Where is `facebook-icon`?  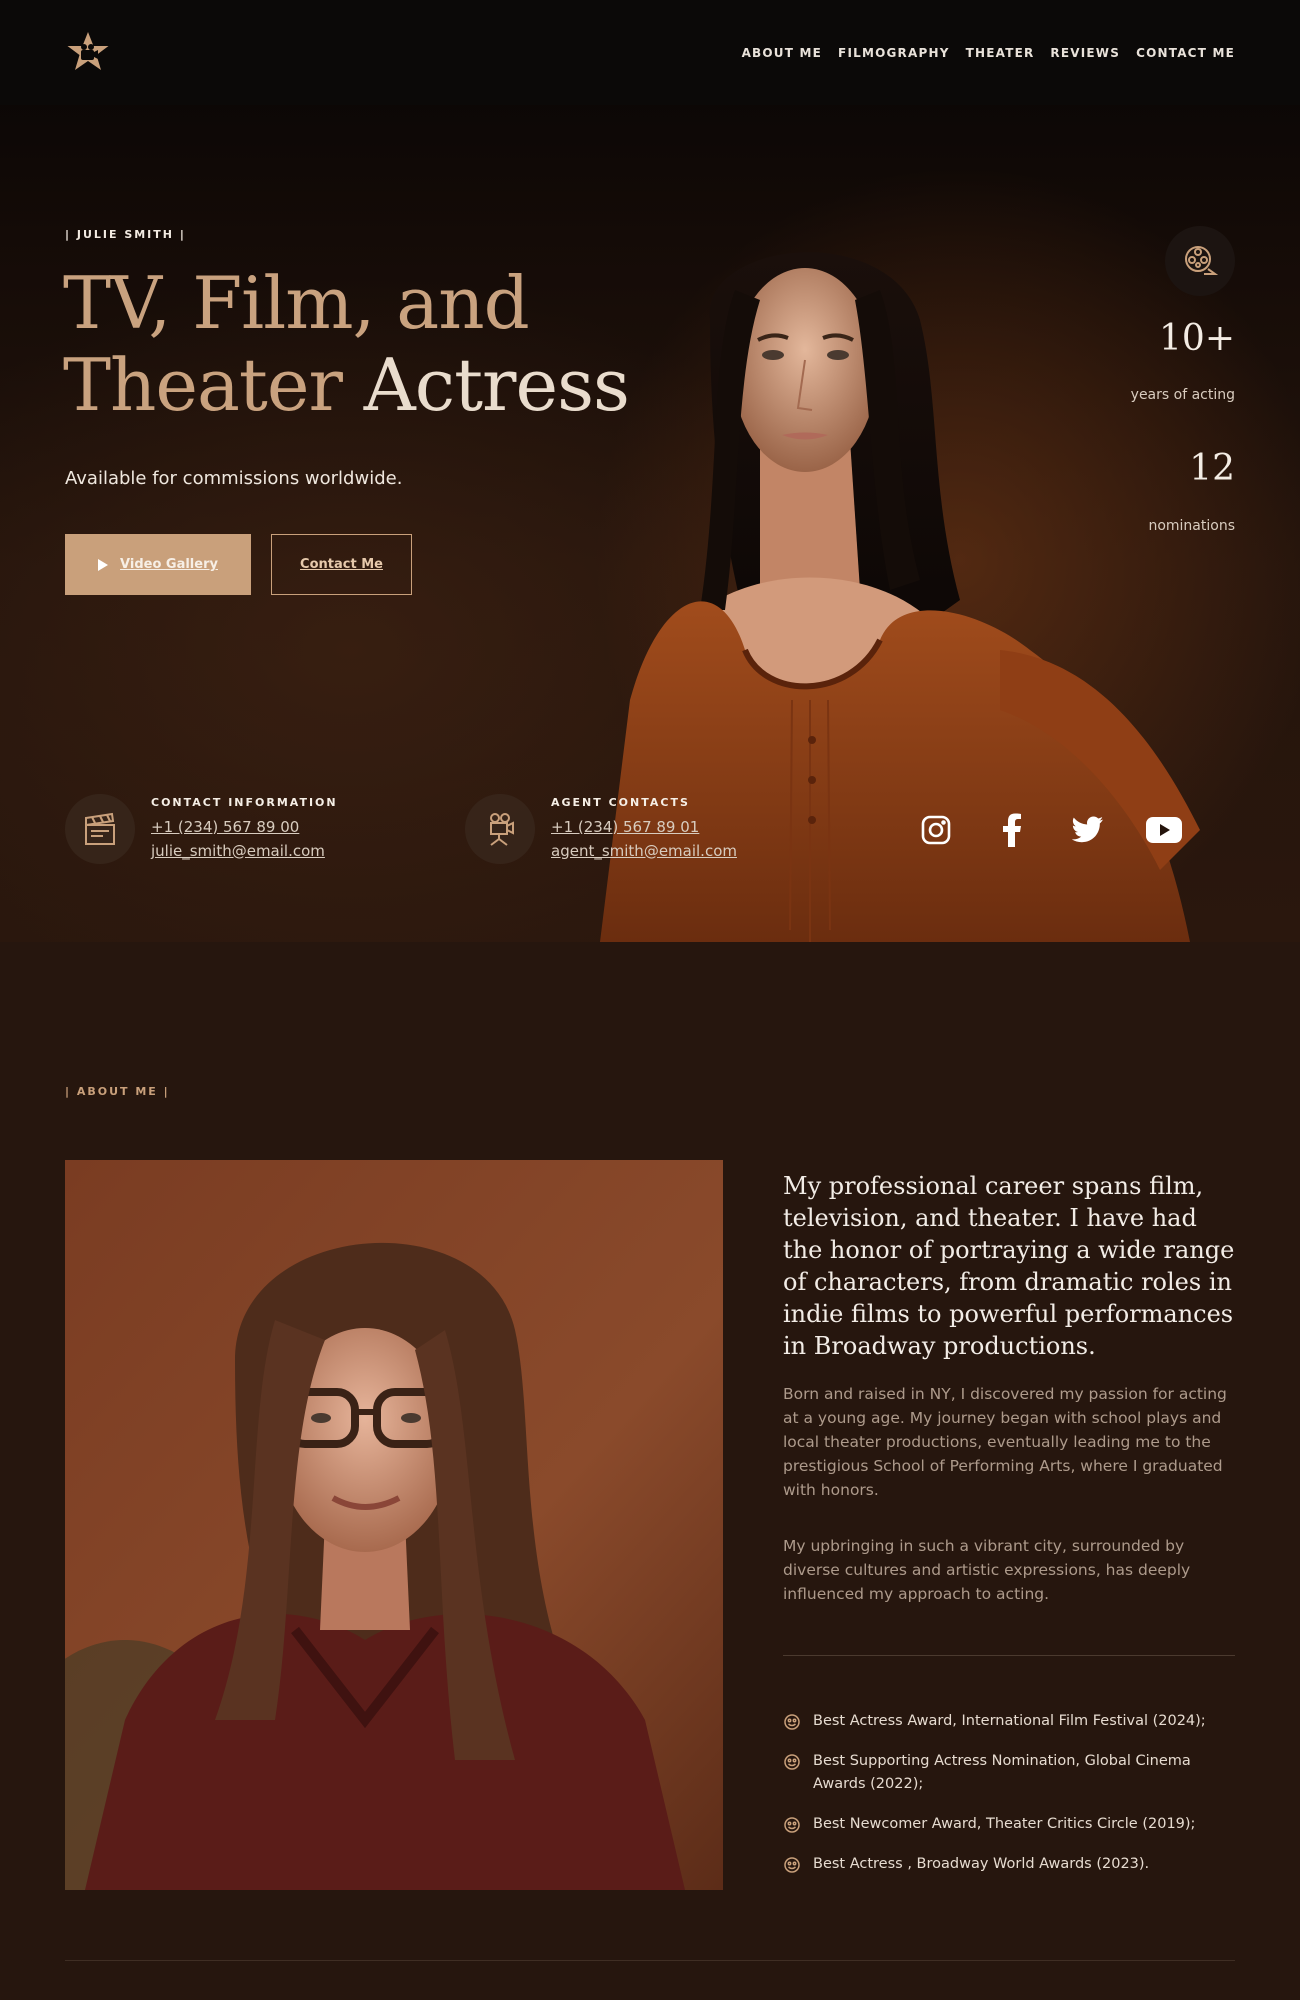 facebook-icon is located at coordinates (1012, 830).